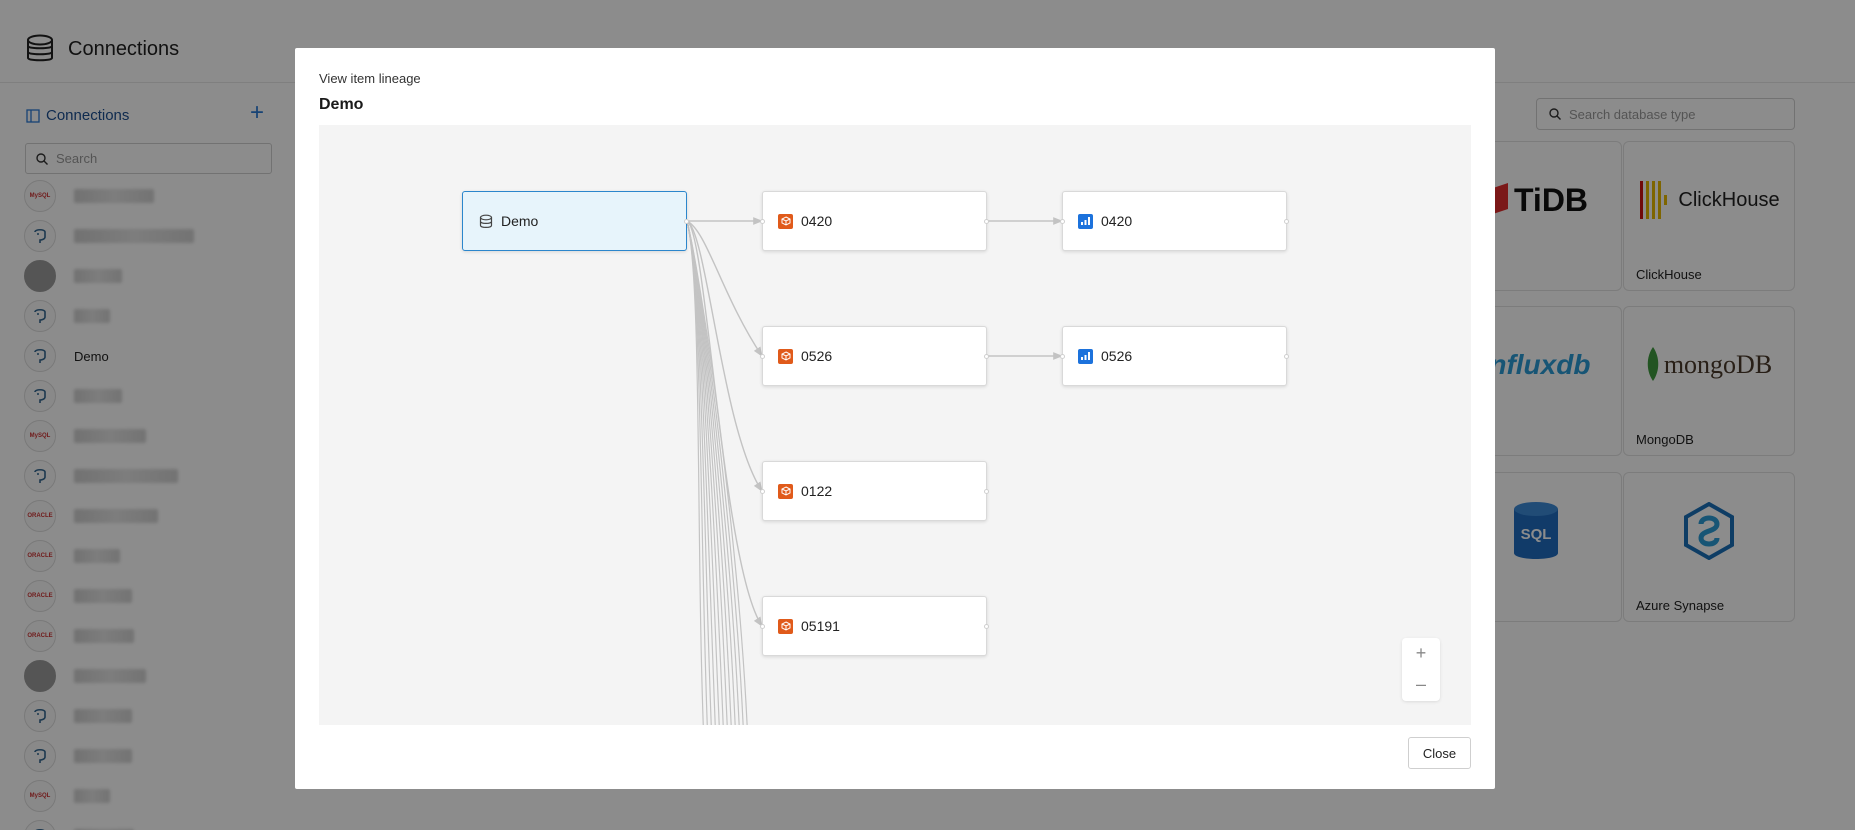 The height and width of the screenshot is (830, 1855). Describe the element at coordinates (1174, 356) in the screenshot. I see `lineage-node-report-0526: 0526` at that location.